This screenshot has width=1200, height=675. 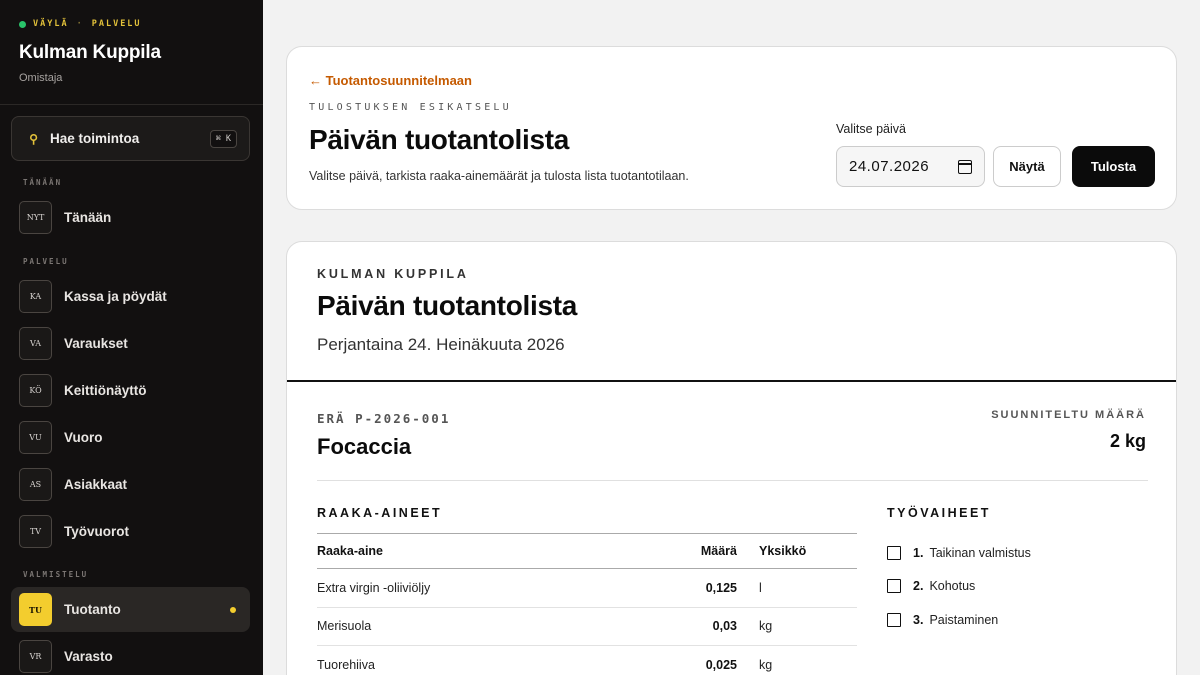 What do you see at coordinates (918, 586) in the screenshot?
I see `step-number: 2.` at bounding box center [918, 586].